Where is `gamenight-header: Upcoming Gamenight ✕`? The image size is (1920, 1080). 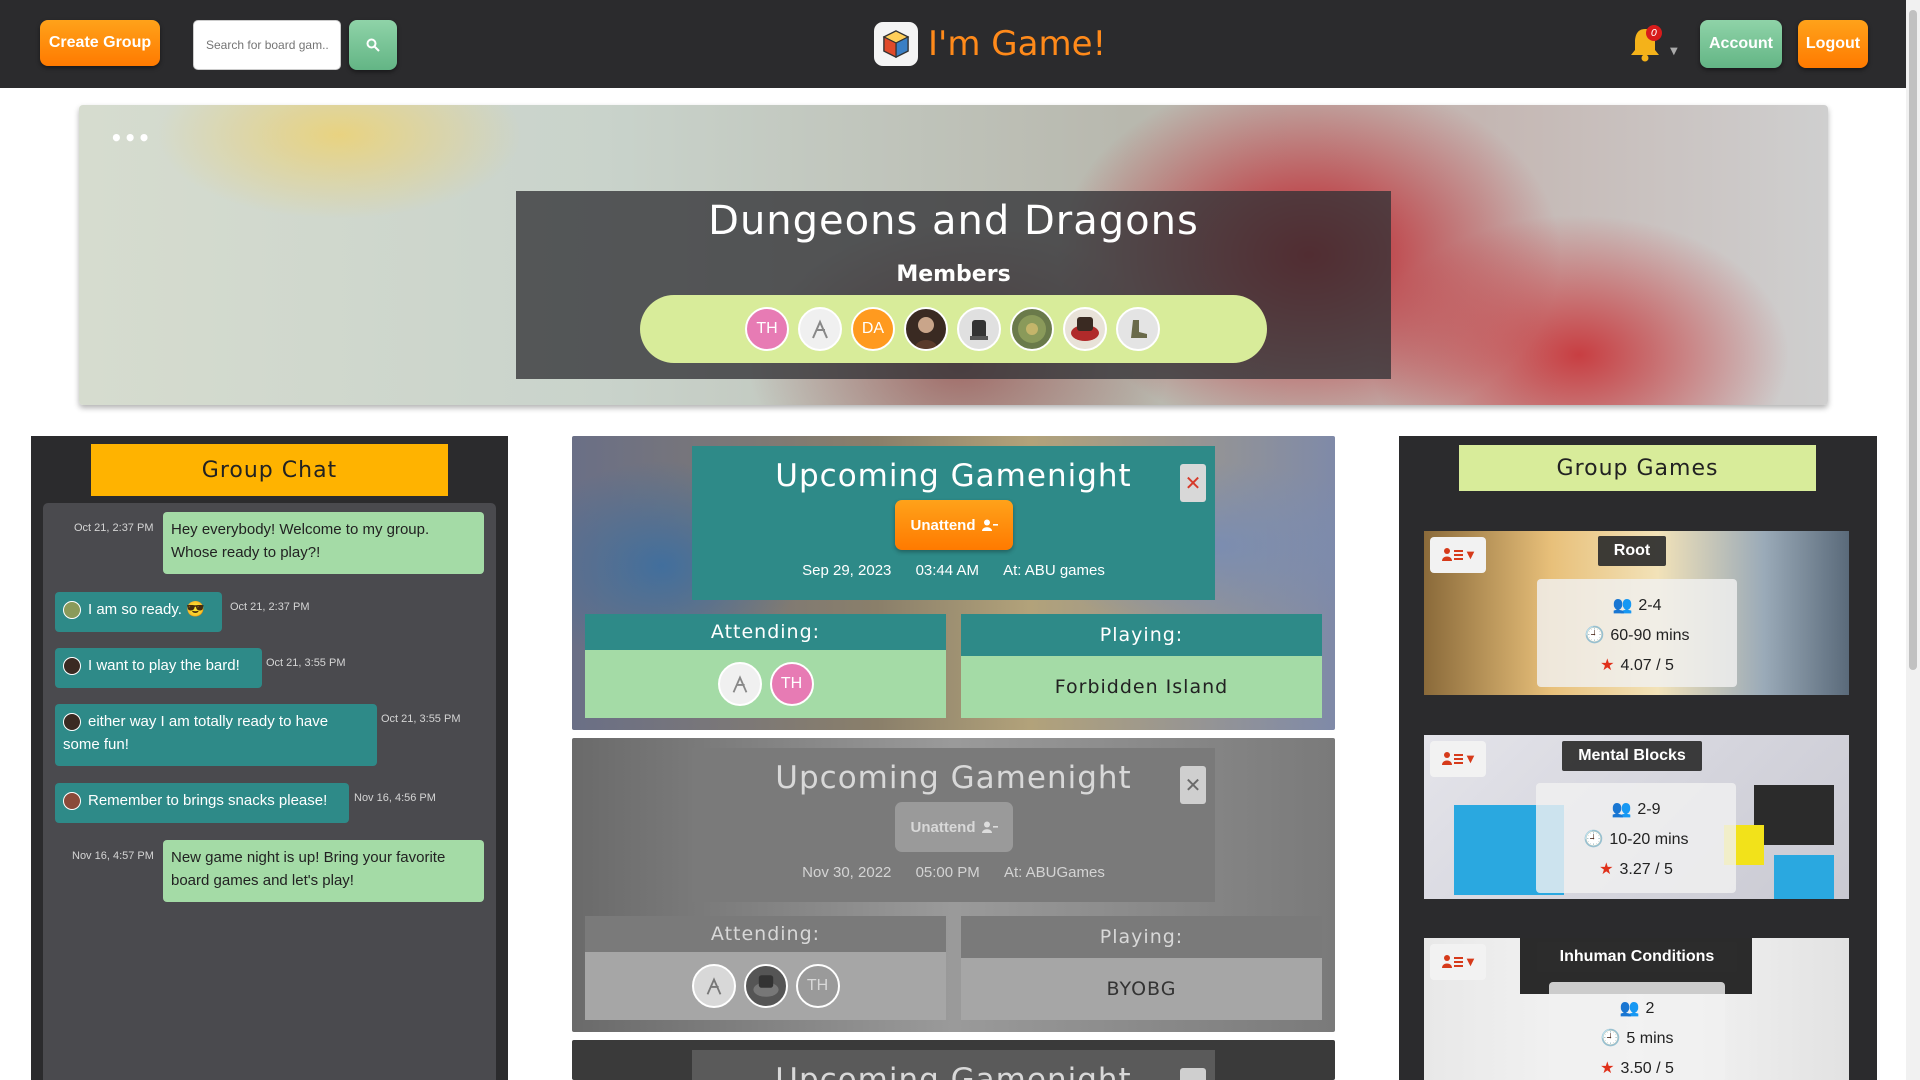
gamenight-header: Upcoming Gamenight ✕ is located at coordinates (953, 1065).